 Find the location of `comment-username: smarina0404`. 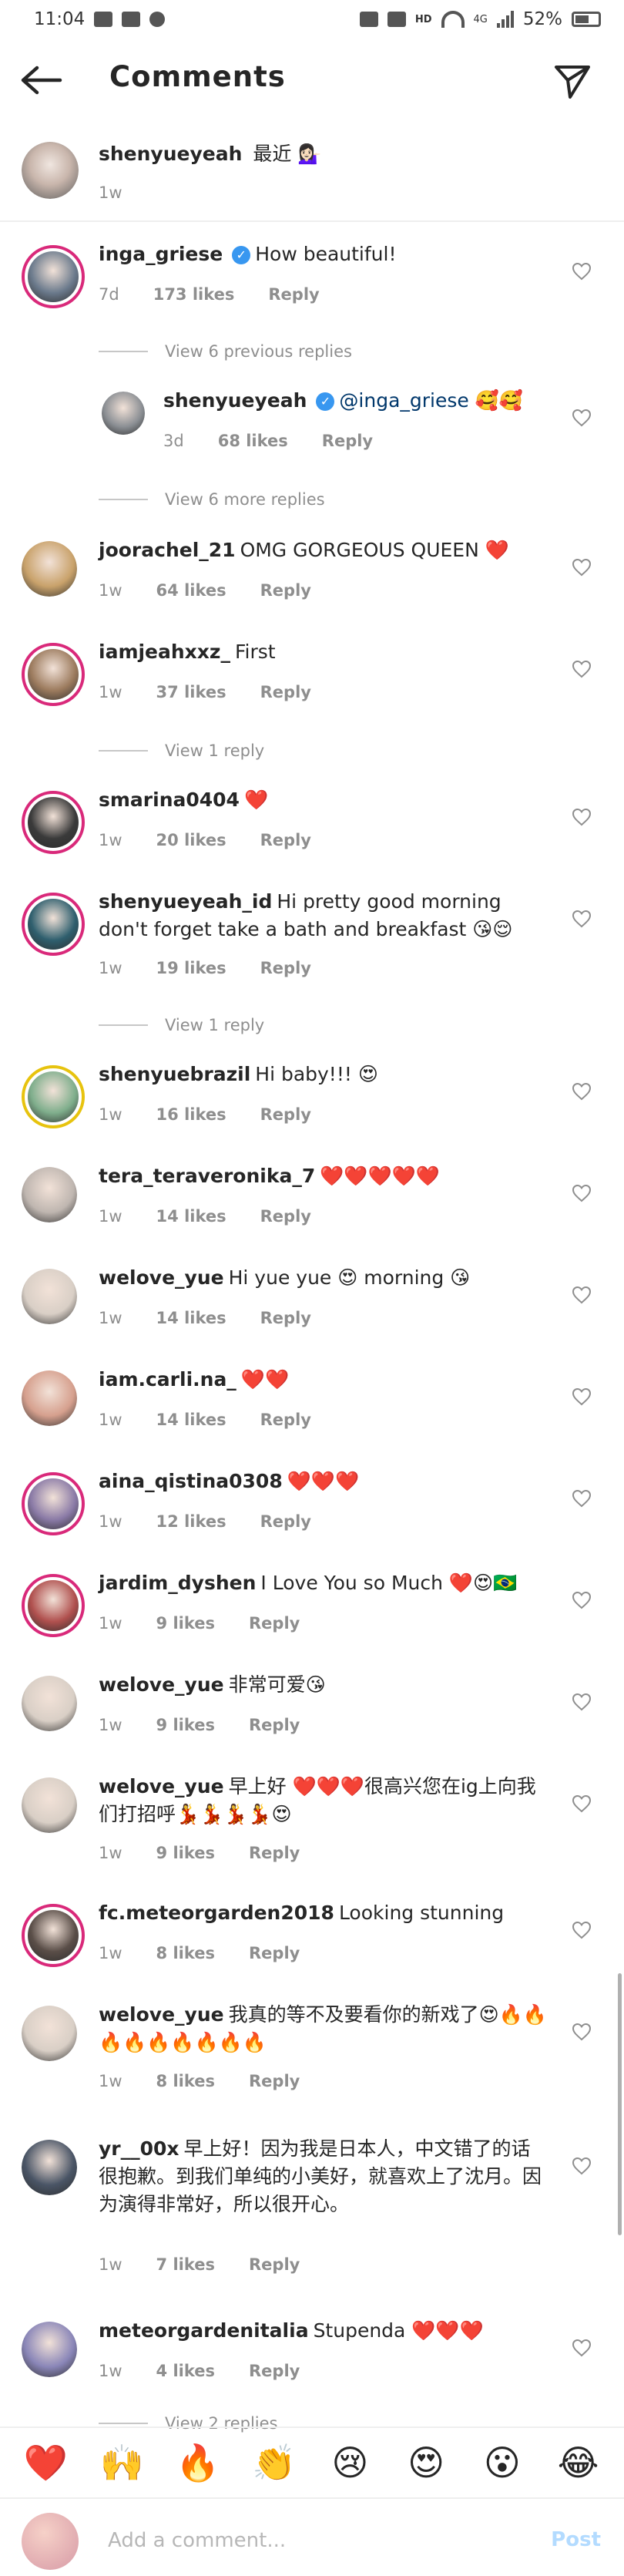

comment-username: smarina0404 is located at coordinates (170, 800).